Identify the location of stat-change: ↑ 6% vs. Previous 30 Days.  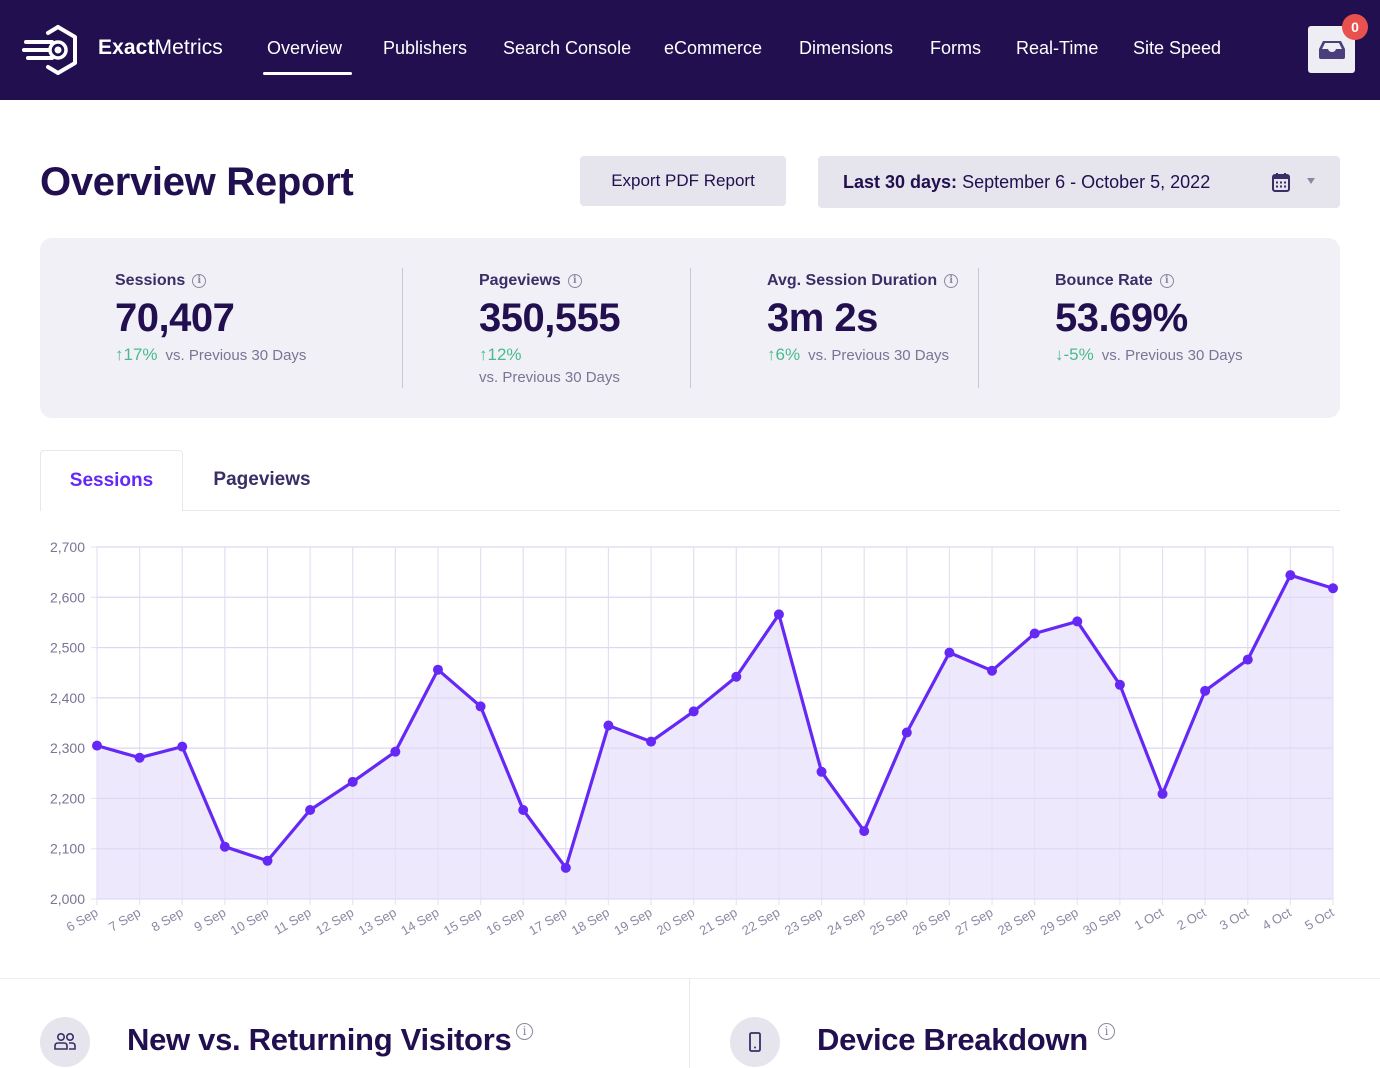
(858, 355).